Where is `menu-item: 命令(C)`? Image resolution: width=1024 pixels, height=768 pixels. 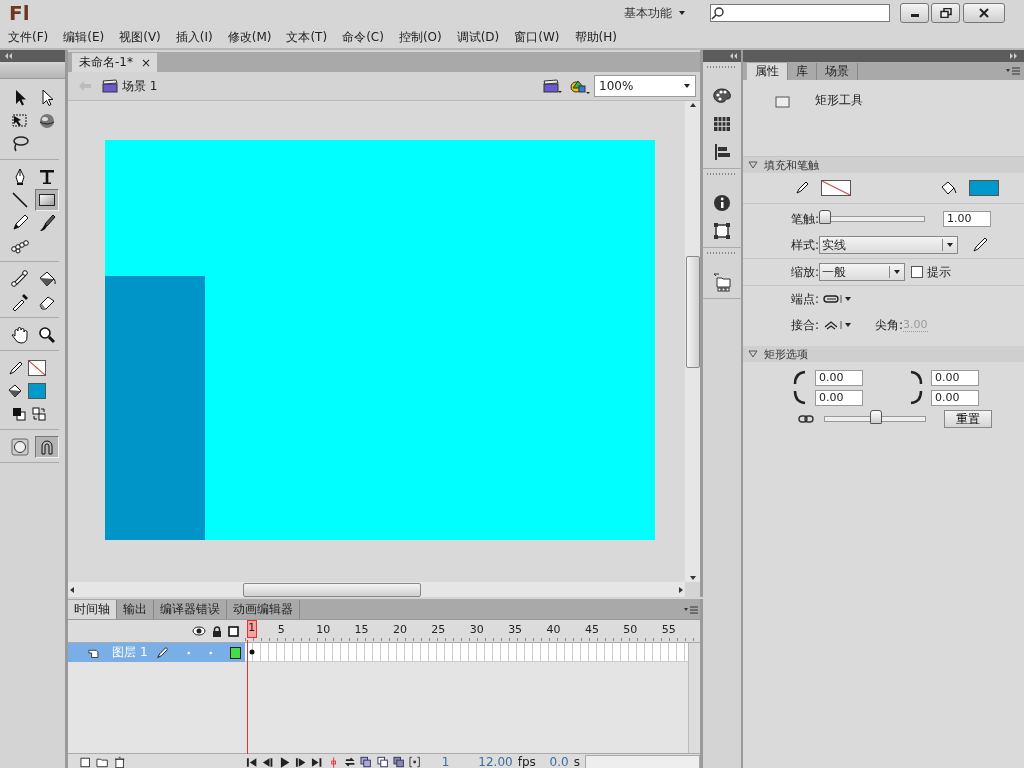 menu-item: 命令(C) is located at coordinates (363, 37).